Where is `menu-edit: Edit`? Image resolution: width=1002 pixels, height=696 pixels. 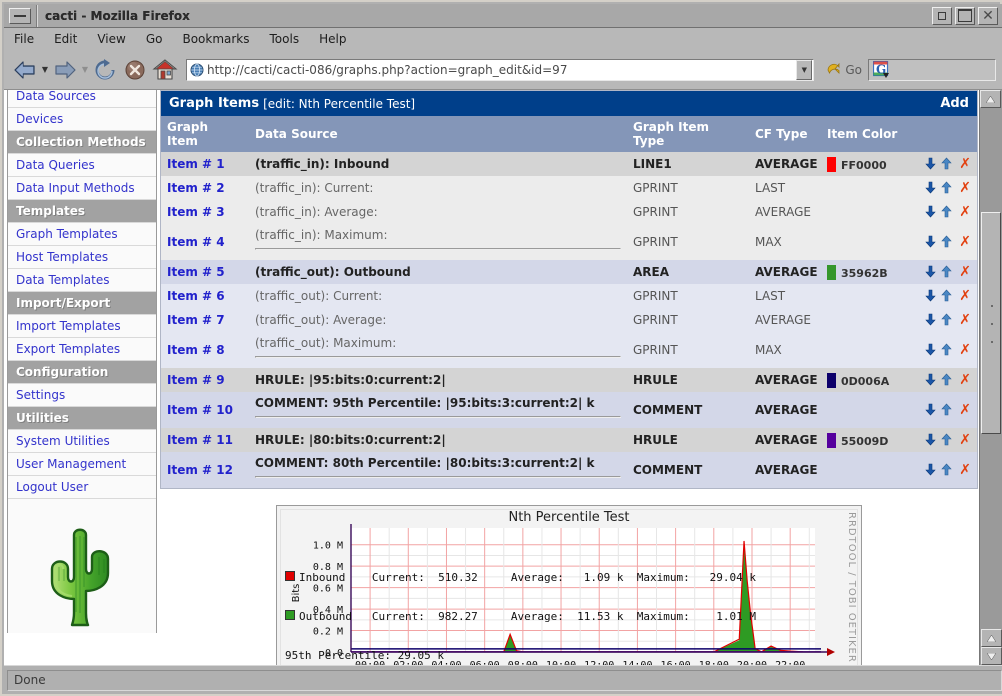 menu-edit: Edit is located at coordinates (65, 39).